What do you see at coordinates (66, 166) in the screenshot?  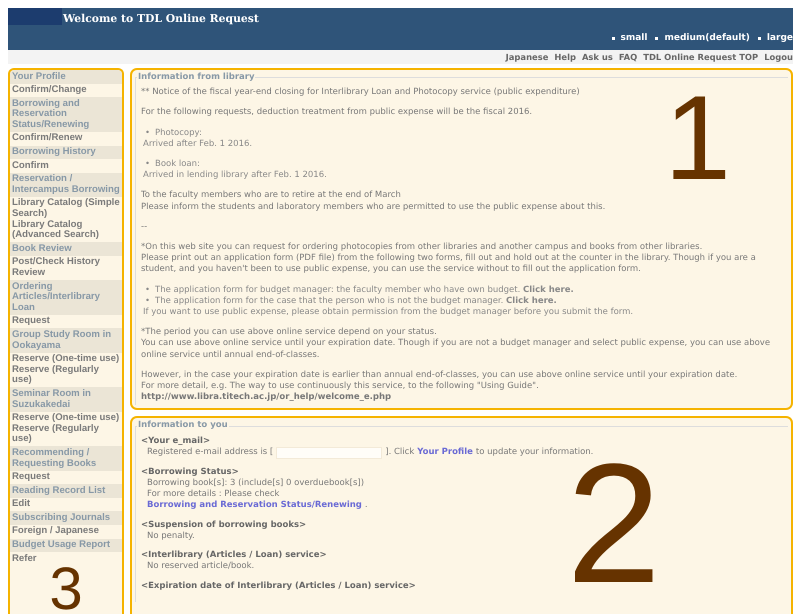 I see `sidebar-link: Confirm` at bounding box center [66, 166].